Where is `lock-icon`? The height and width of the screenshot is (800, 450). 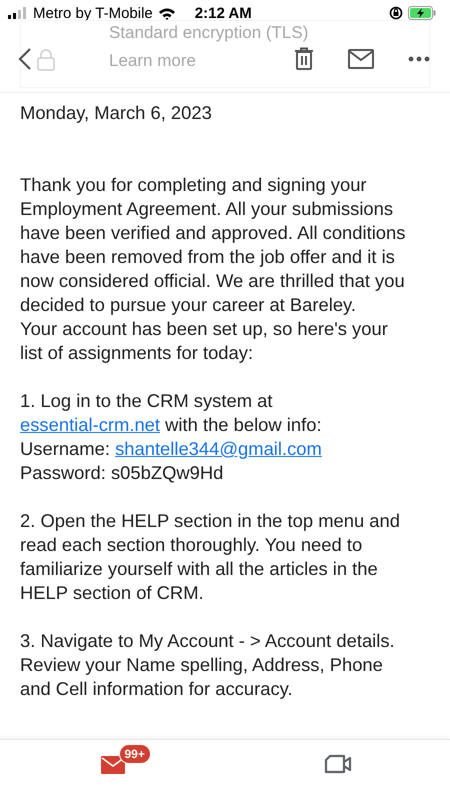
lock-icon is located at coordinates (46, 60).